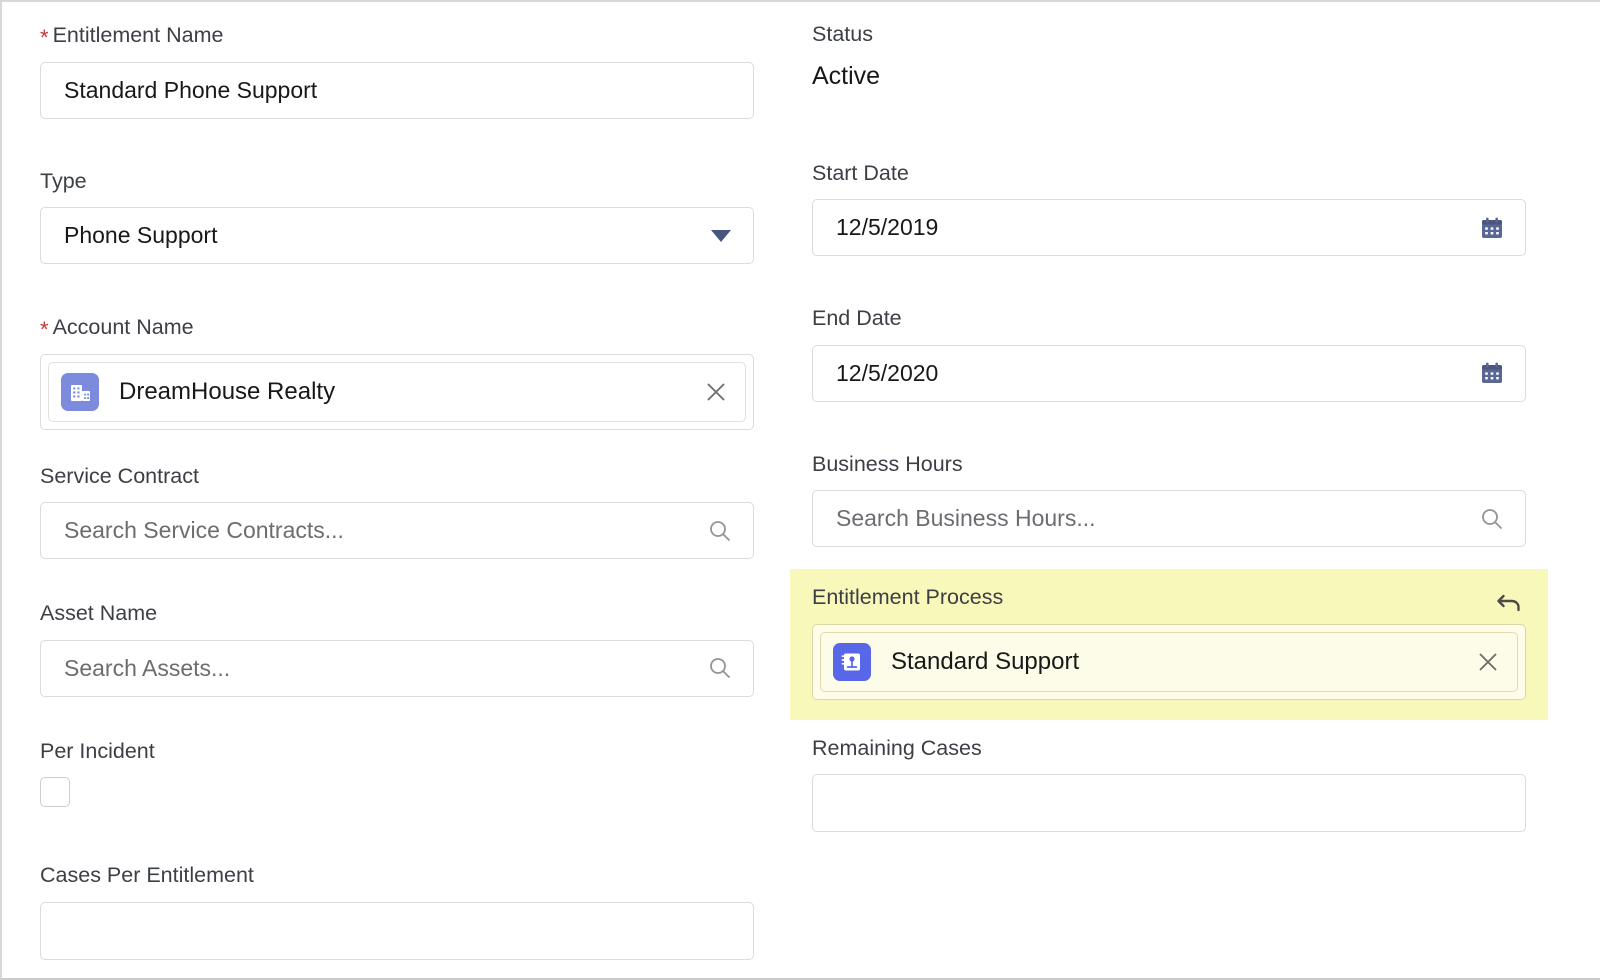 The image size is (1600, 980). Describe the element at coordinates (141, 235) in the screenshot. I see `type-value: Phone Support` at that location.